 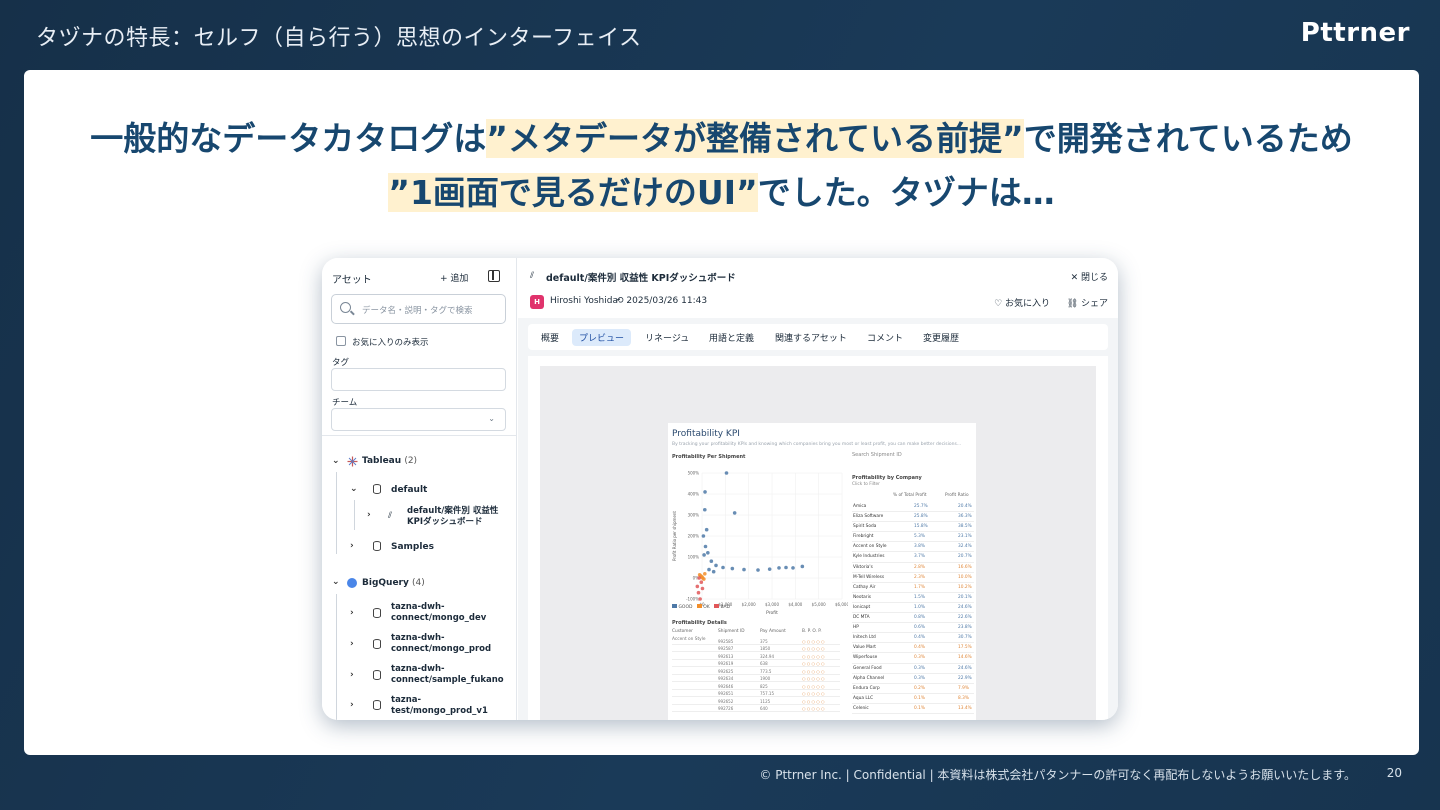 What do you see at coordinates (913, 628) in the screenshot?
I see `company-row: HP 0.6% 23.8%` at bounding box center [913, 628].